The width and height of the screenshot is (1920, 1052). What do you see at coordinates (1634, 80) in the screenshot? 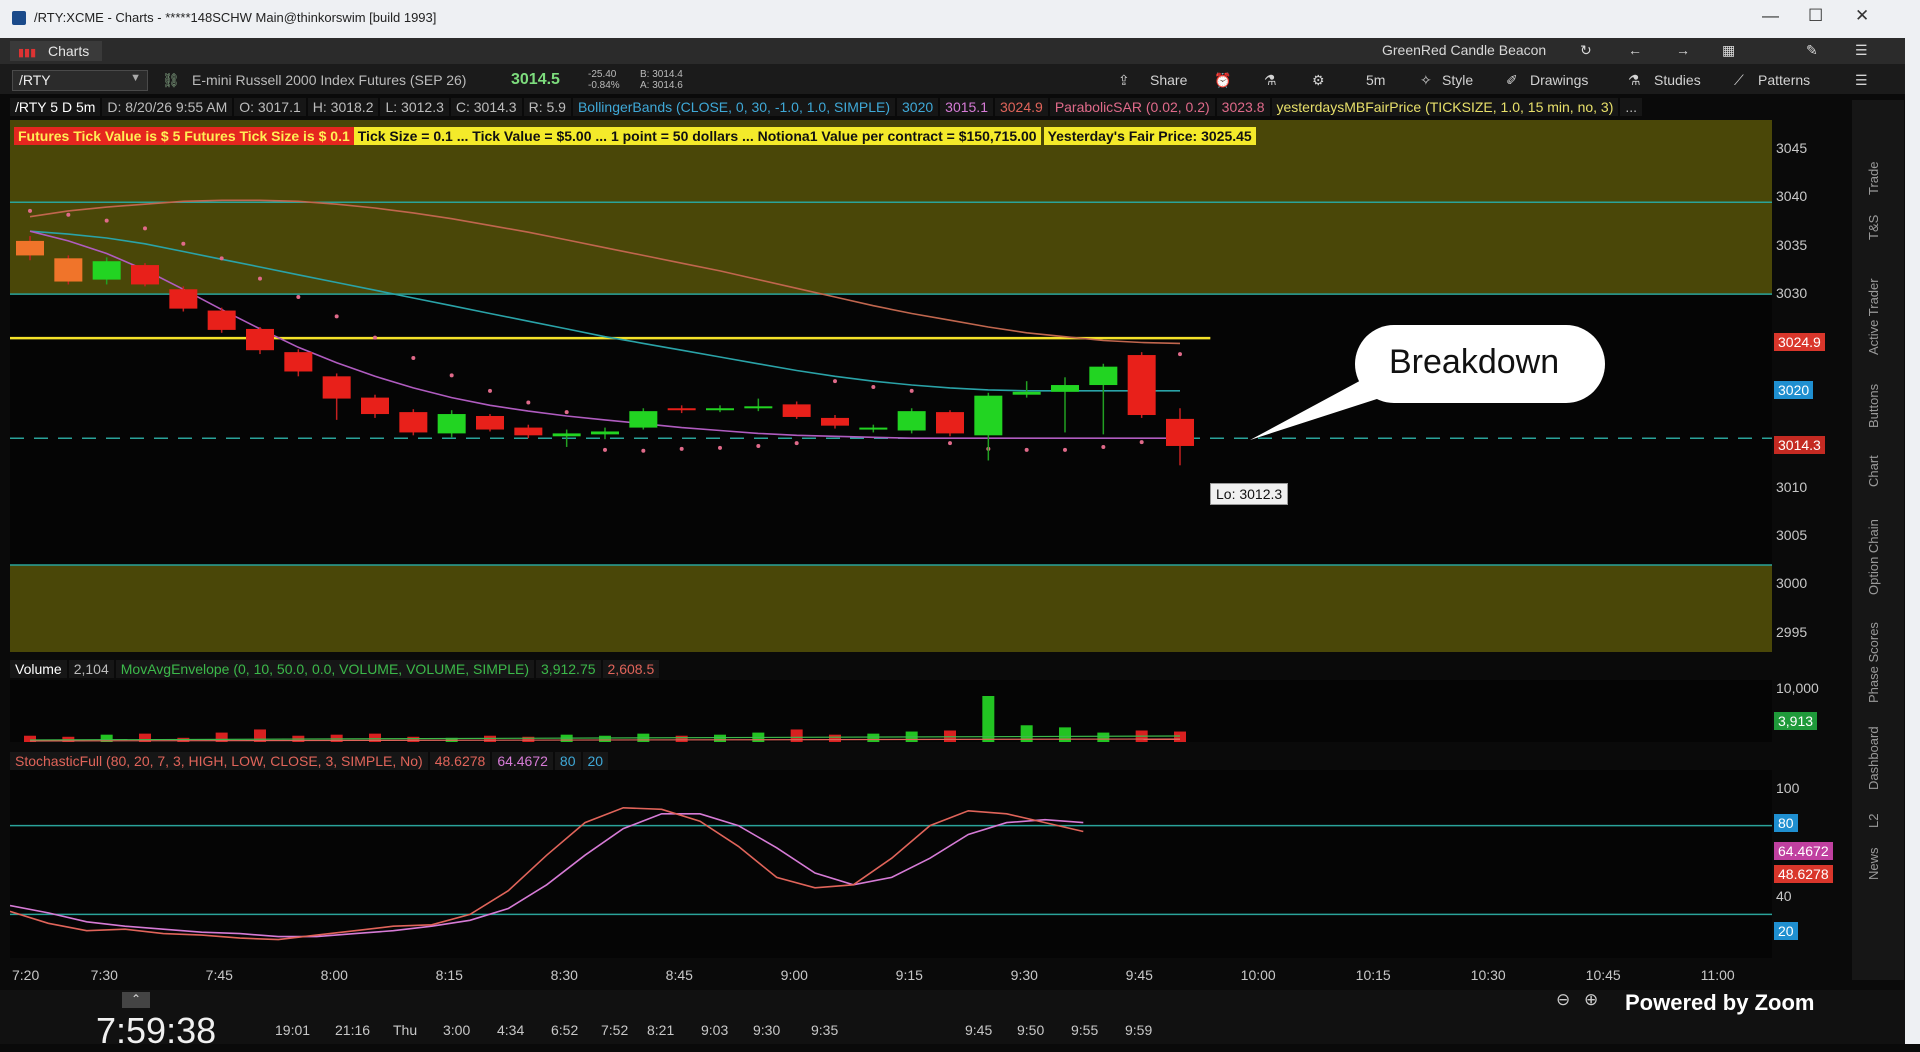
I see `studies-icon: ⚗` at bounding box center [1634, 80].